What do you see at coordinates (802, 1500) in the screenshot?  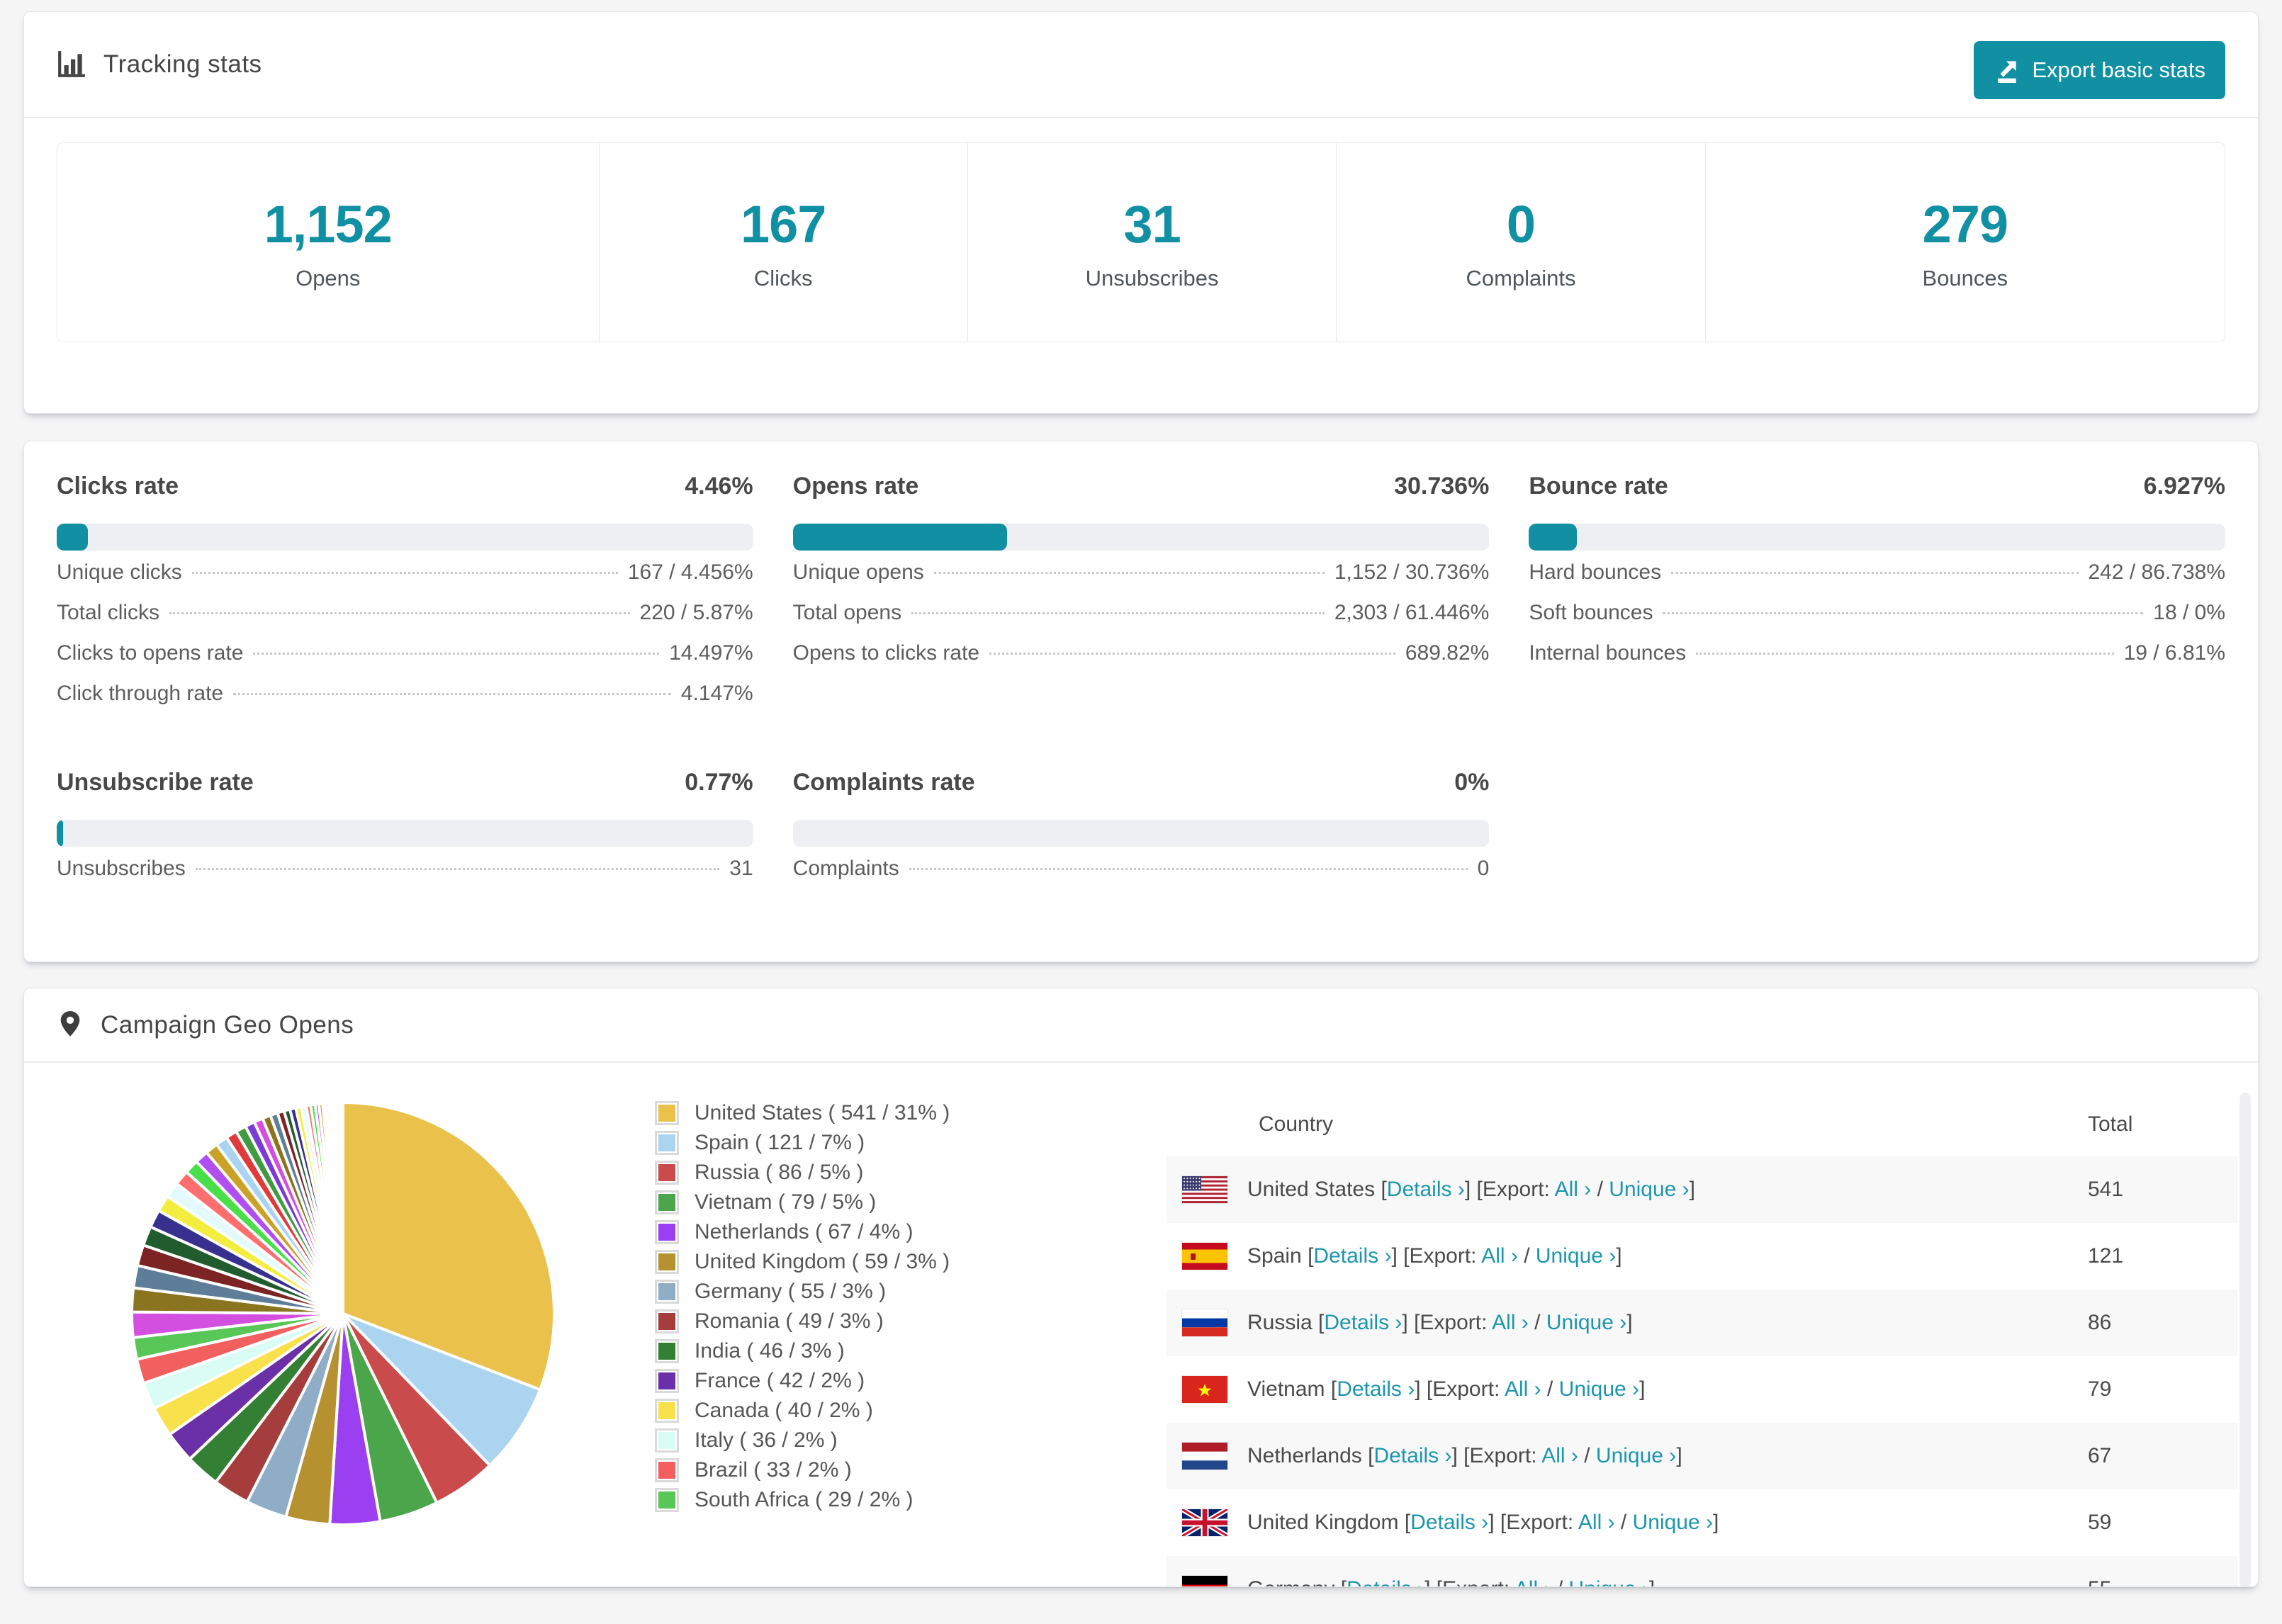 I see `legend-item-south-africa: South Africa ( 29 / 2% )` at bounding box center [802, 1500].